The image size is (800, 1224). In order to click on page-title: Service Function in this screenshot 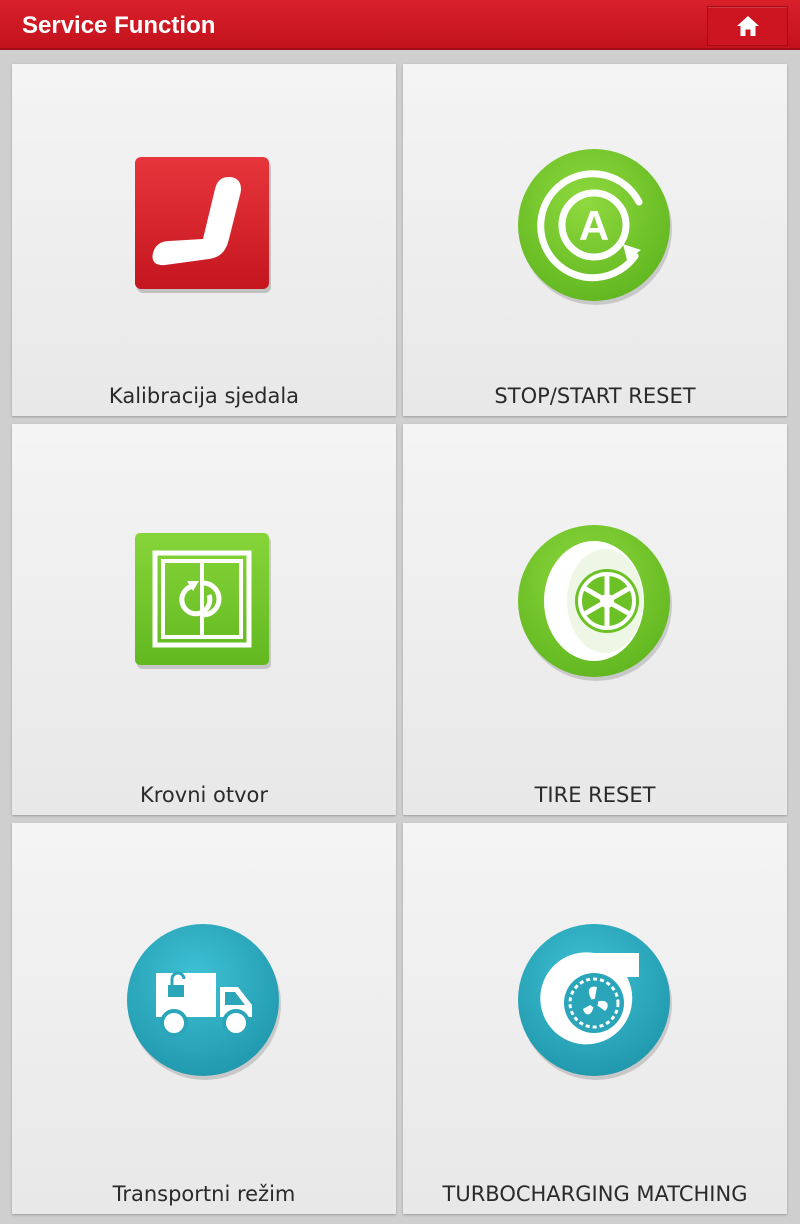, I will do `click(119, 25)`.